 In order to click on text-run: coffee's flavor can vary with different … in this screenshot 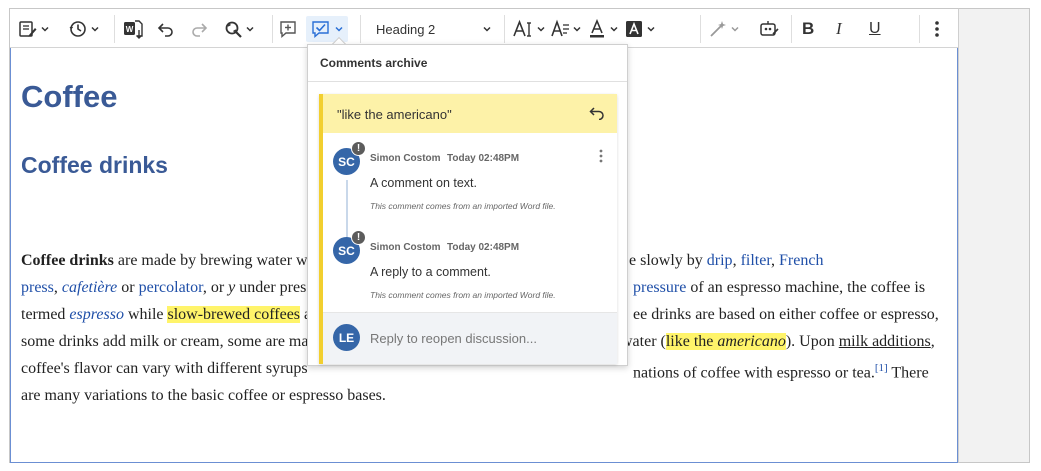, I will do `click(164, 368)`.